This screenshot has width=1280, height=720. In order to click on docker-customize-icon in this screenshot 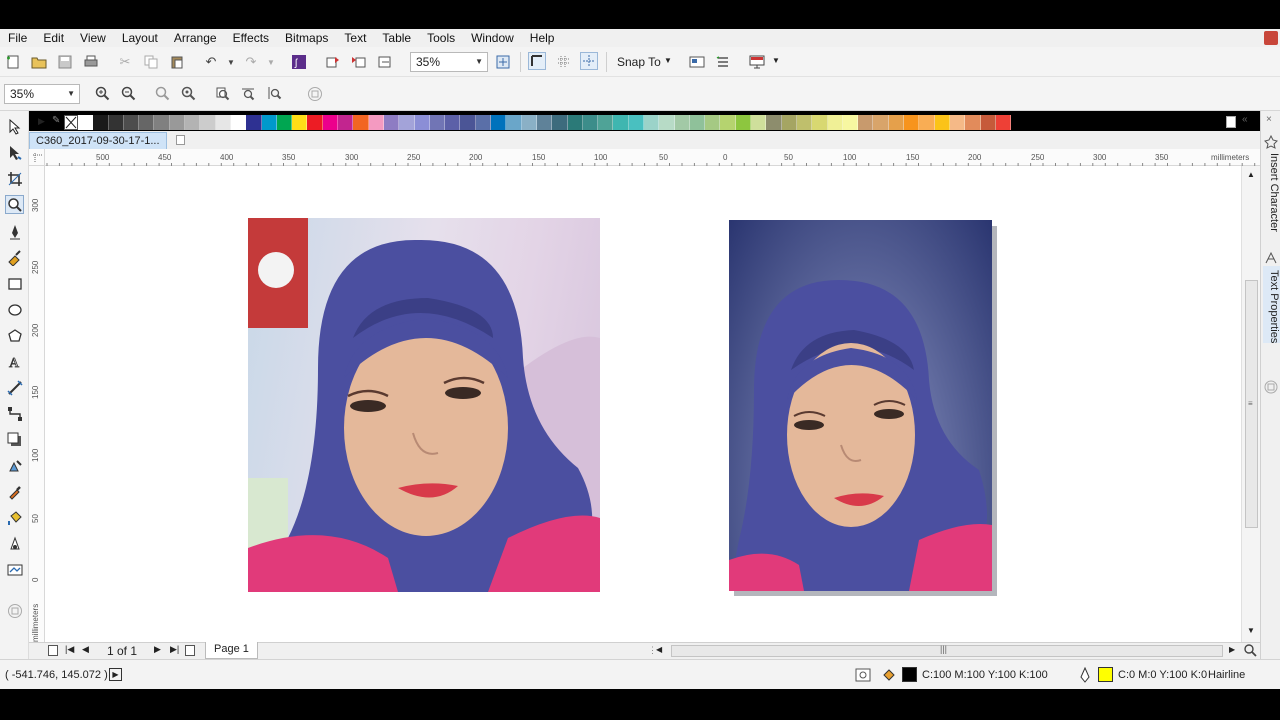, I will do `click(1271, 387)`.